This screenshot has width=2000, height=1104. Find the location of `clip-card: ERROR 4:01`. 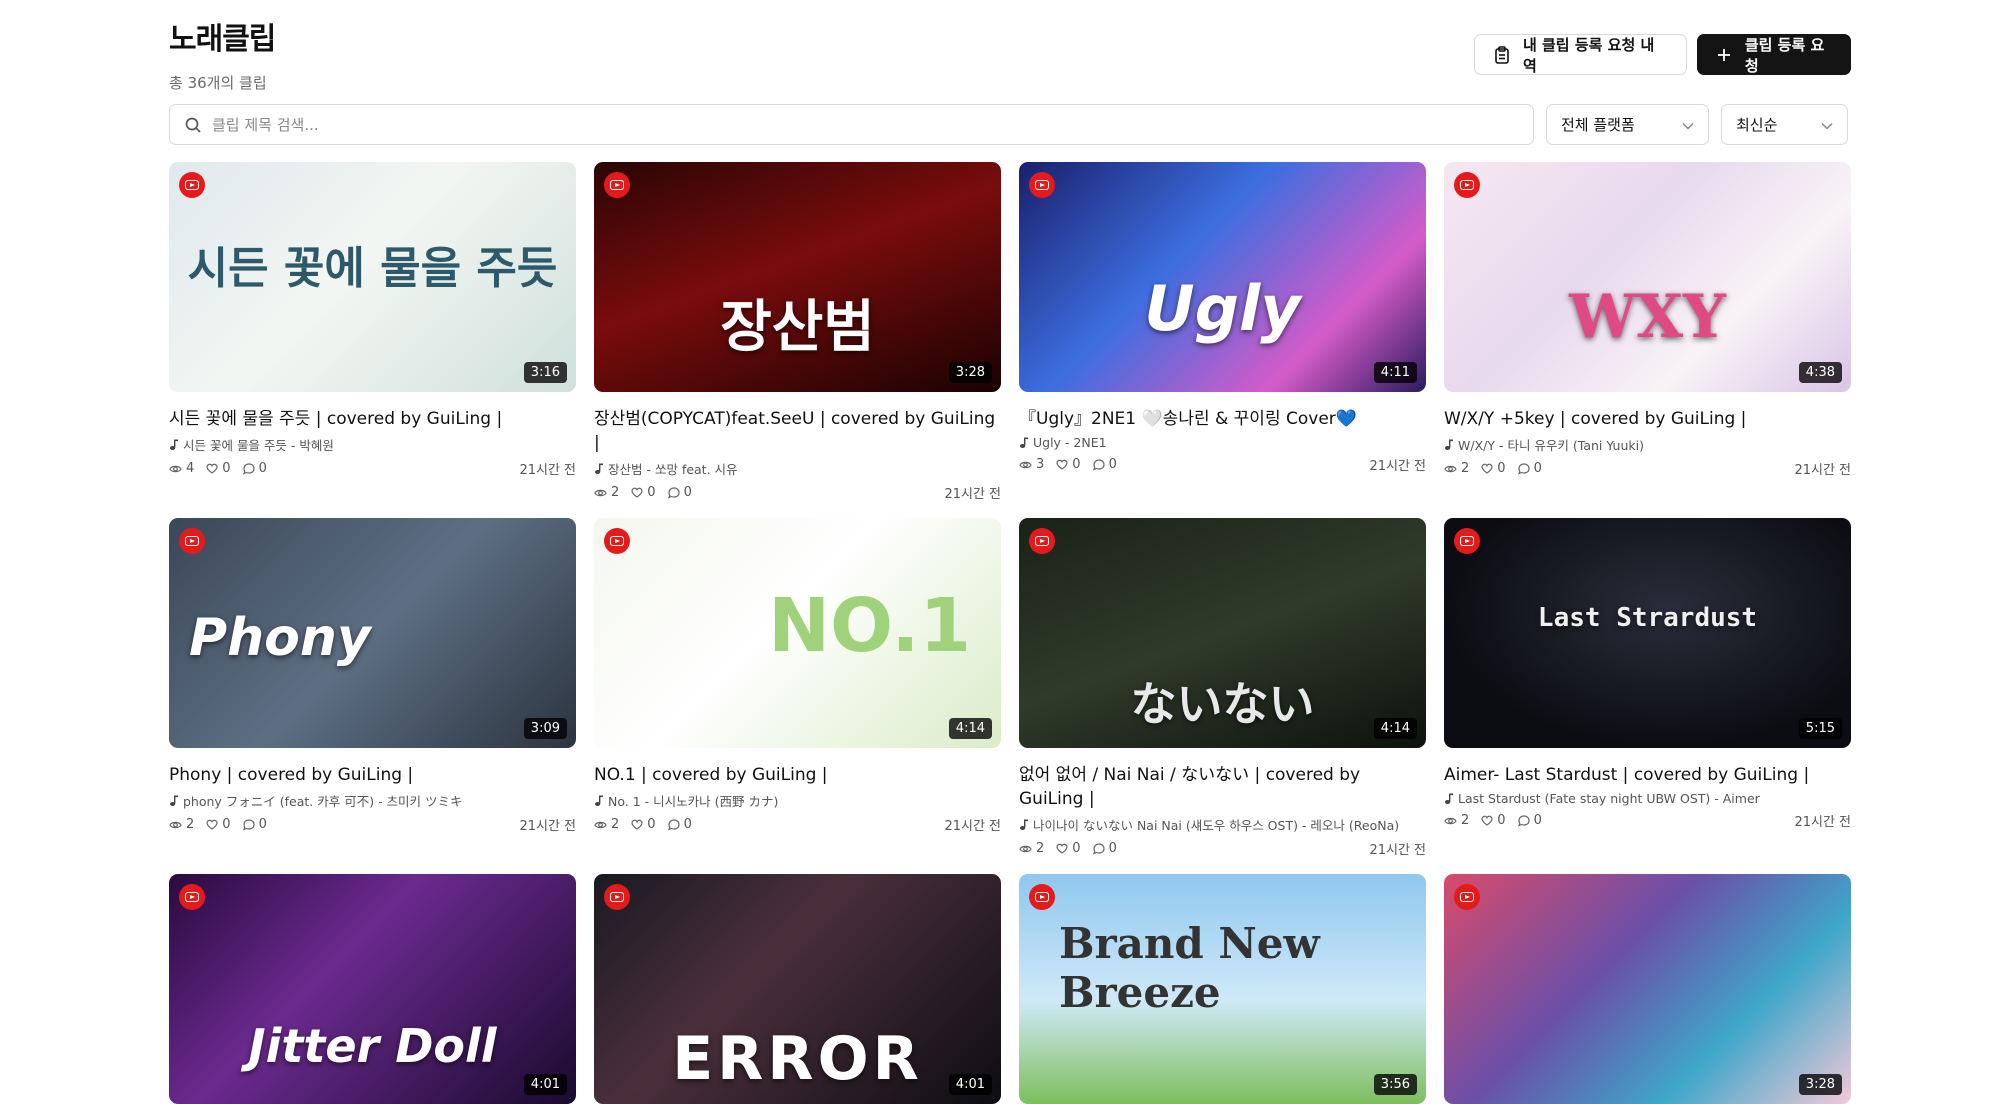

clip-card: ERROR 4:01 is located at coordinates (797, 989).